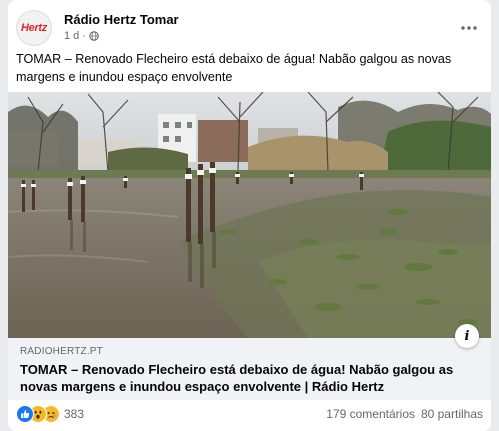 The image size is (499, 431). What do you see at coordinates (467, 336) in the screenshot?
I see `info-icon: i` at bounding box center [467, 336].